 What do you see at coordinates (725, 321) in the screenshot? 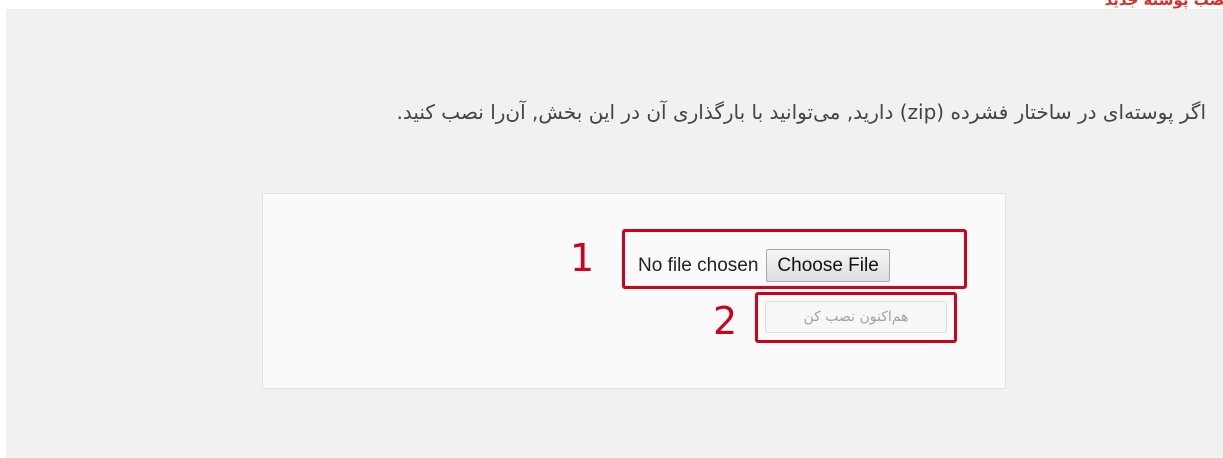
I see `step-number-2: 2` at bounding box center [725, 321].